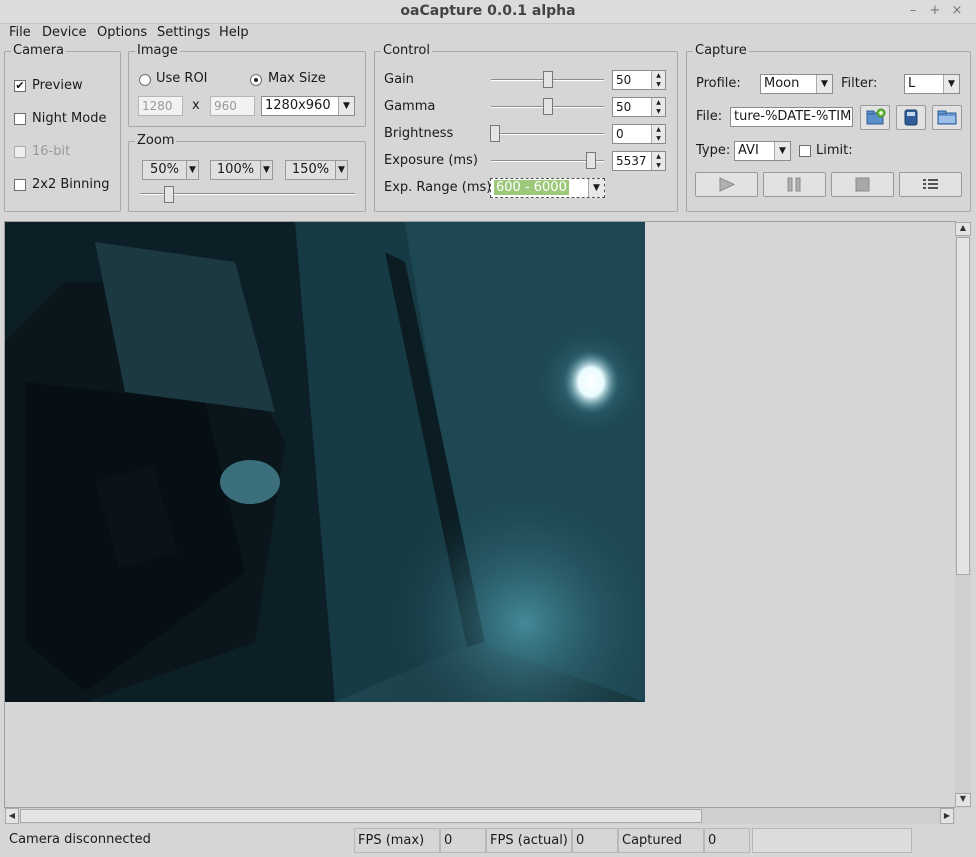  Describe the element at coordinates (160, 106) in the screenshot. I see `roi-width-input: 1280` at that location.